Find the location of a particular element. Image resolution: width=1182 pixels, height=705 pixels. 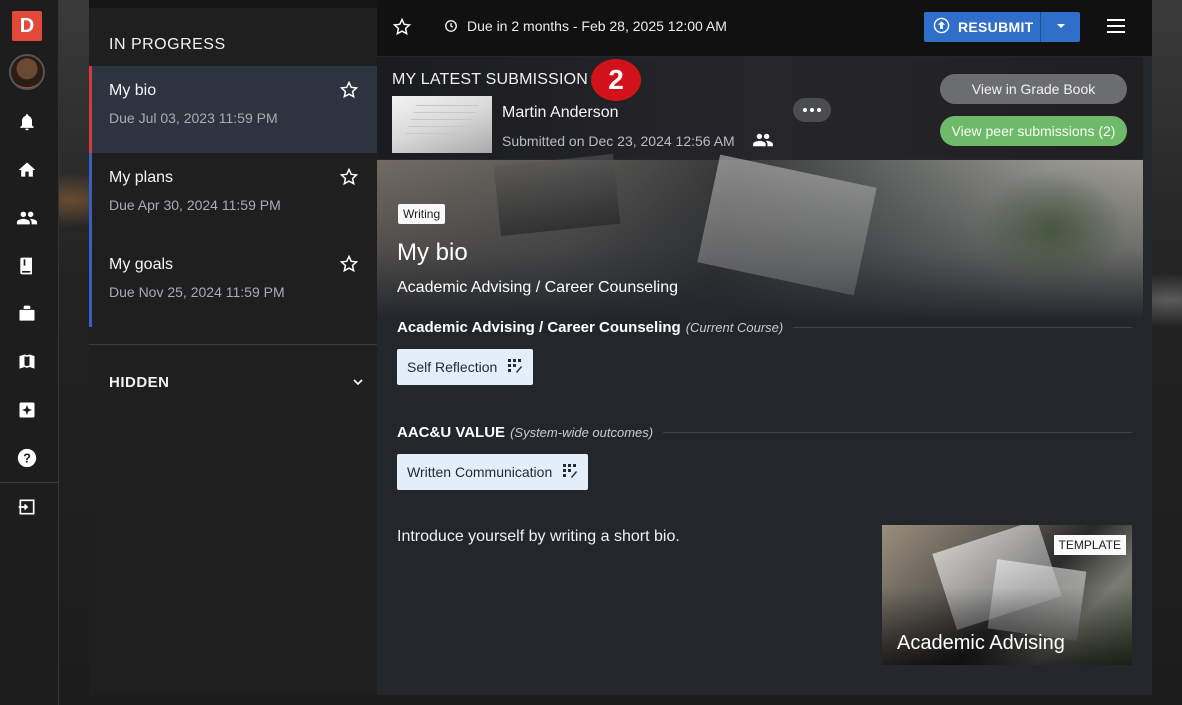

more-options-button is located at coordinates (812, 110).